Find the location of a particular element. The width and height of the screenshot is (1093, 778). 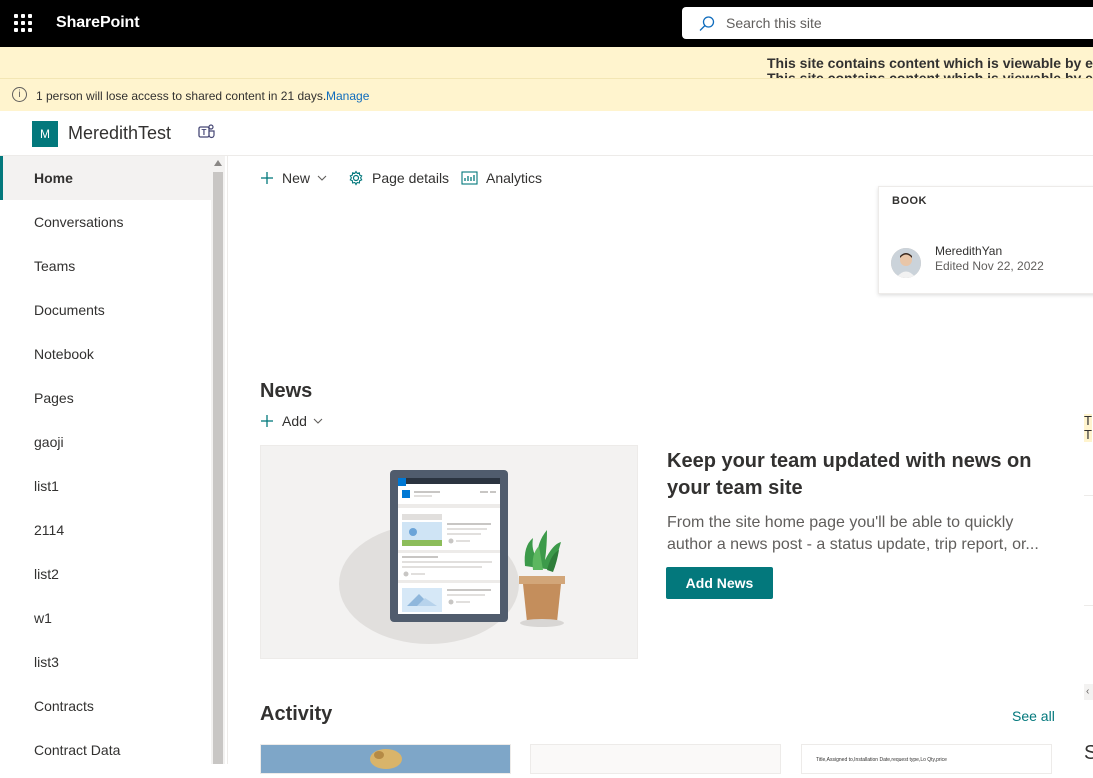

site-logo: M is located at coordinates (45, 134).